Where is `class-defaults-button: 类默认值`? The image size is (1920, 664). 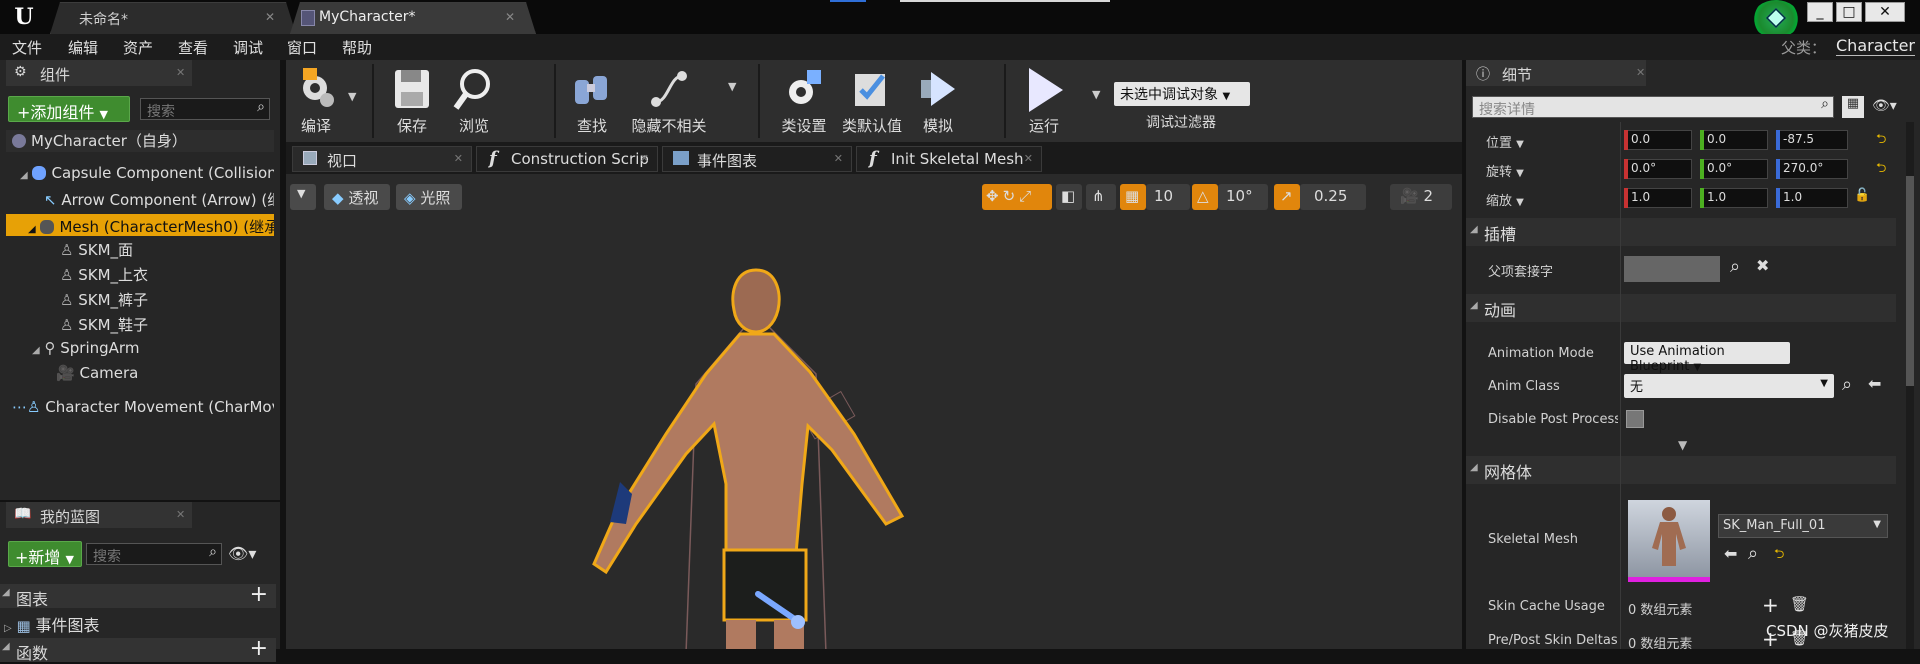 class-defaults-button: 类默认值 is located at coordinates (872, 101).